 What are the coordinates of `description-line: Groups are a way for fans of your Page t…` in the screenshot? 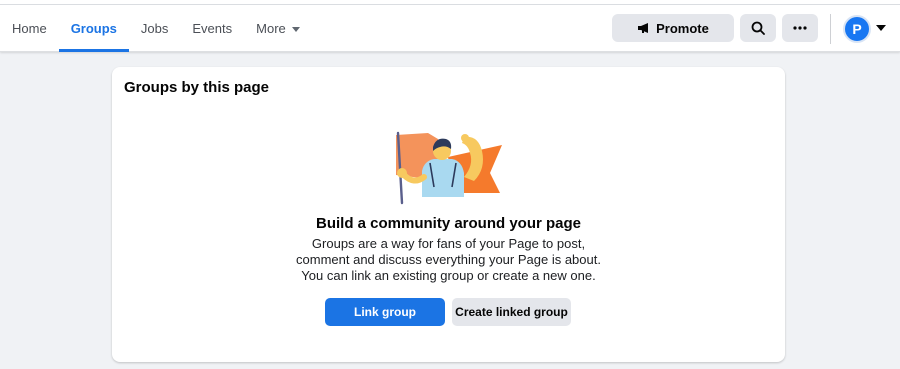 It's located at (448, 243).